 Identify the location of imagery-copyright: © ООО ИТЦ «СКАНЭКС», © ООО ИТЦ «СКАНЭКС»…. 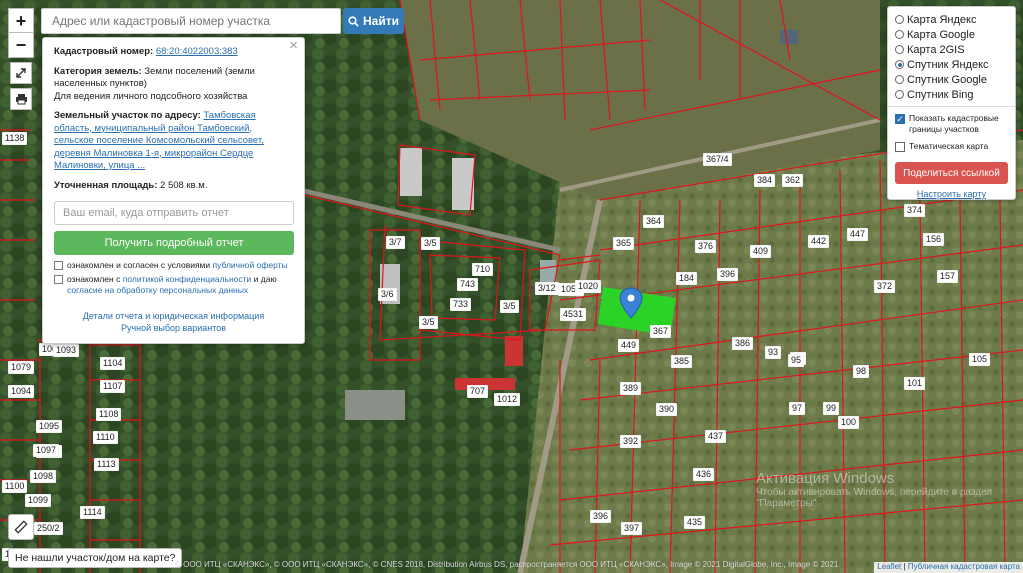
(507, 564).